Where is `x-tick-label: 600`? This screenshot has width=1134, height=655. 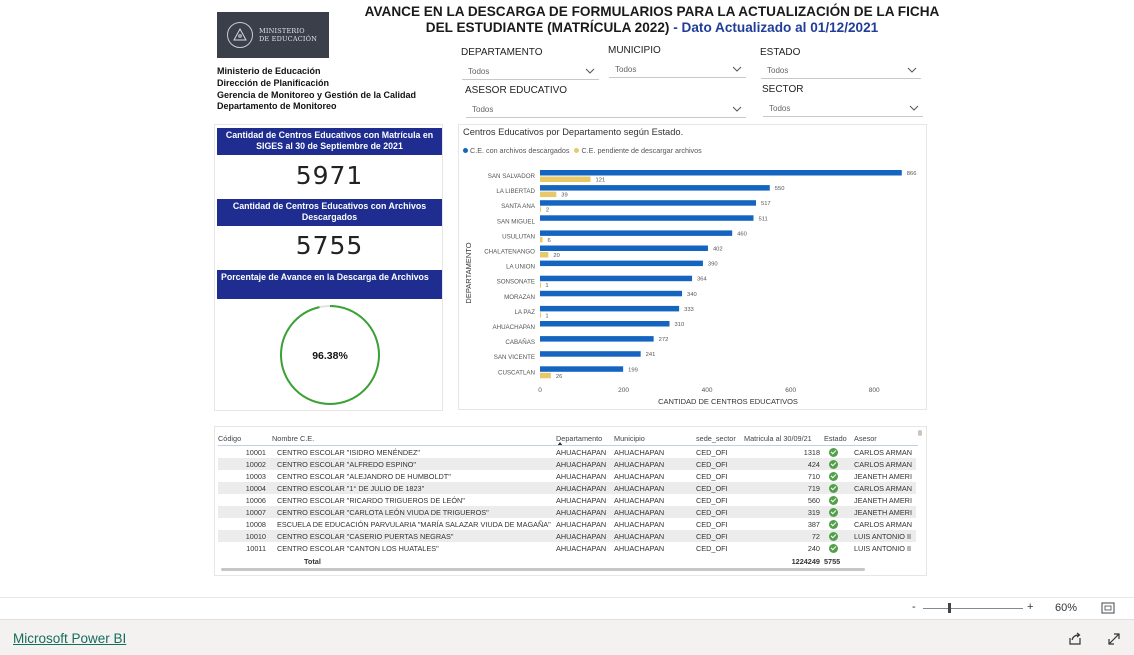 x-tick-label: 600 is located at coordinates (790, 390).